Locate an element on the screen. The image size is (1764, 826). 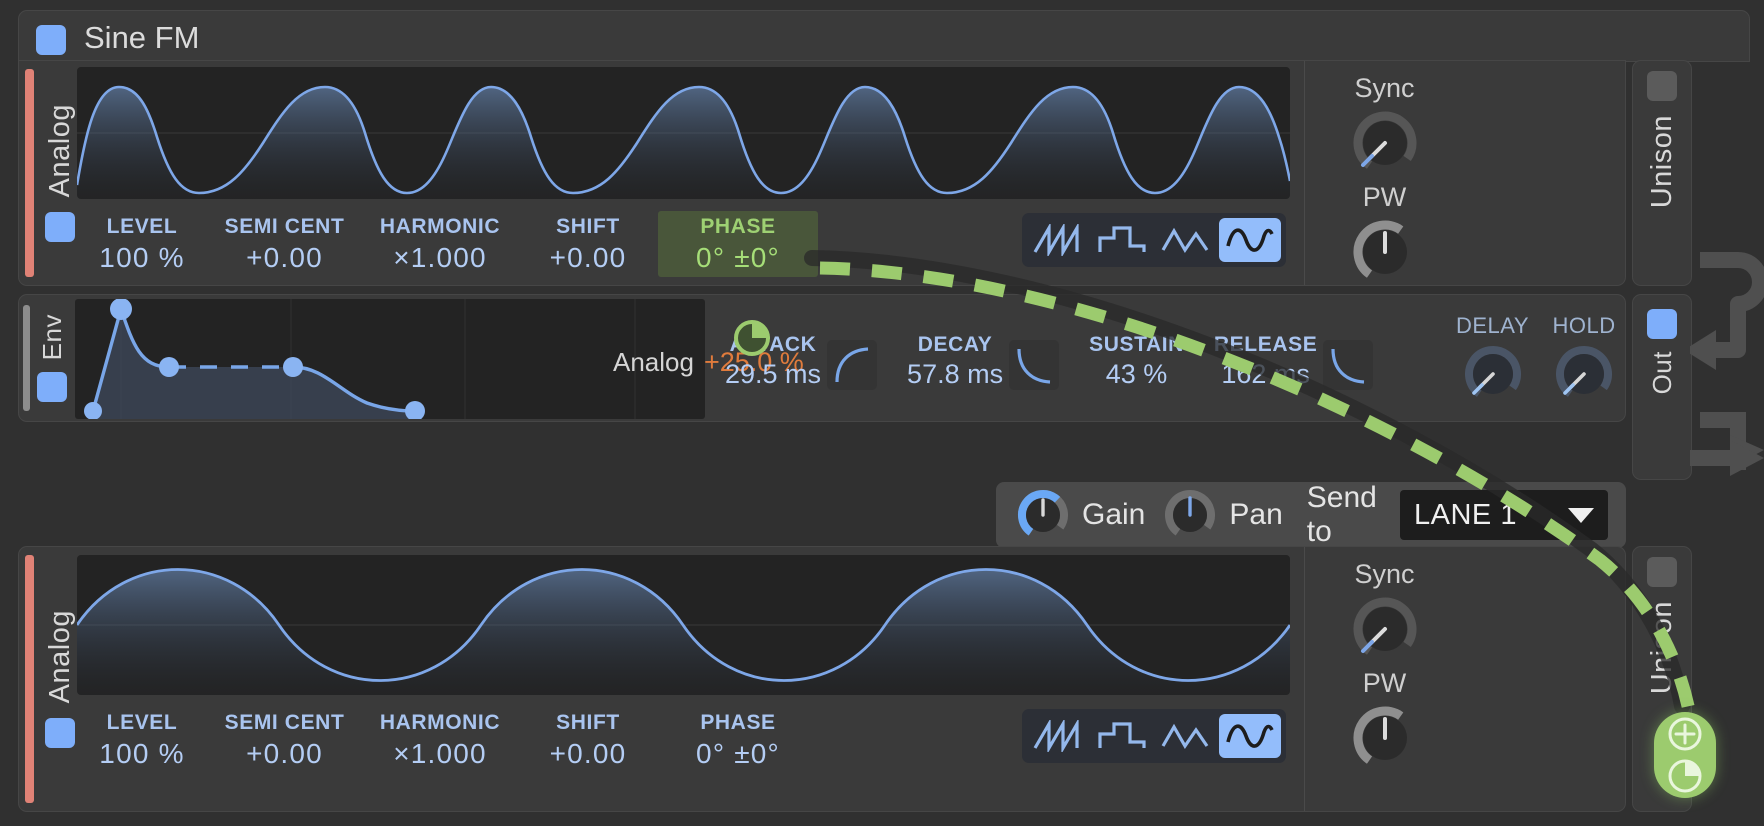
osc1-pw-knob is located at coordinates (1385, 252).